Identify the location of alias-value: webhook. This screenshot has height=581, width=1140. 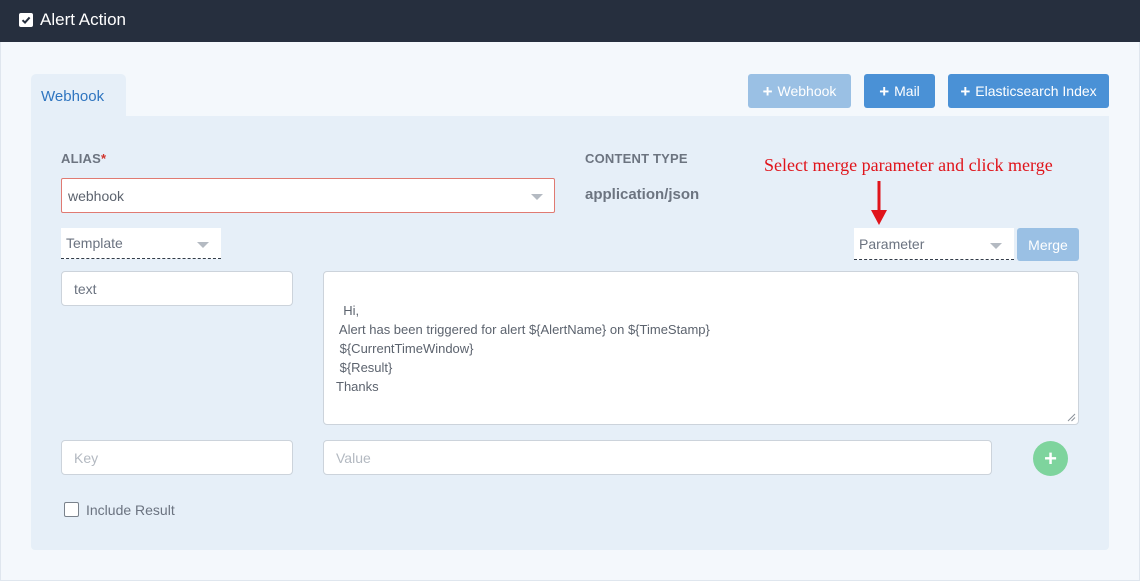
(96, 195).